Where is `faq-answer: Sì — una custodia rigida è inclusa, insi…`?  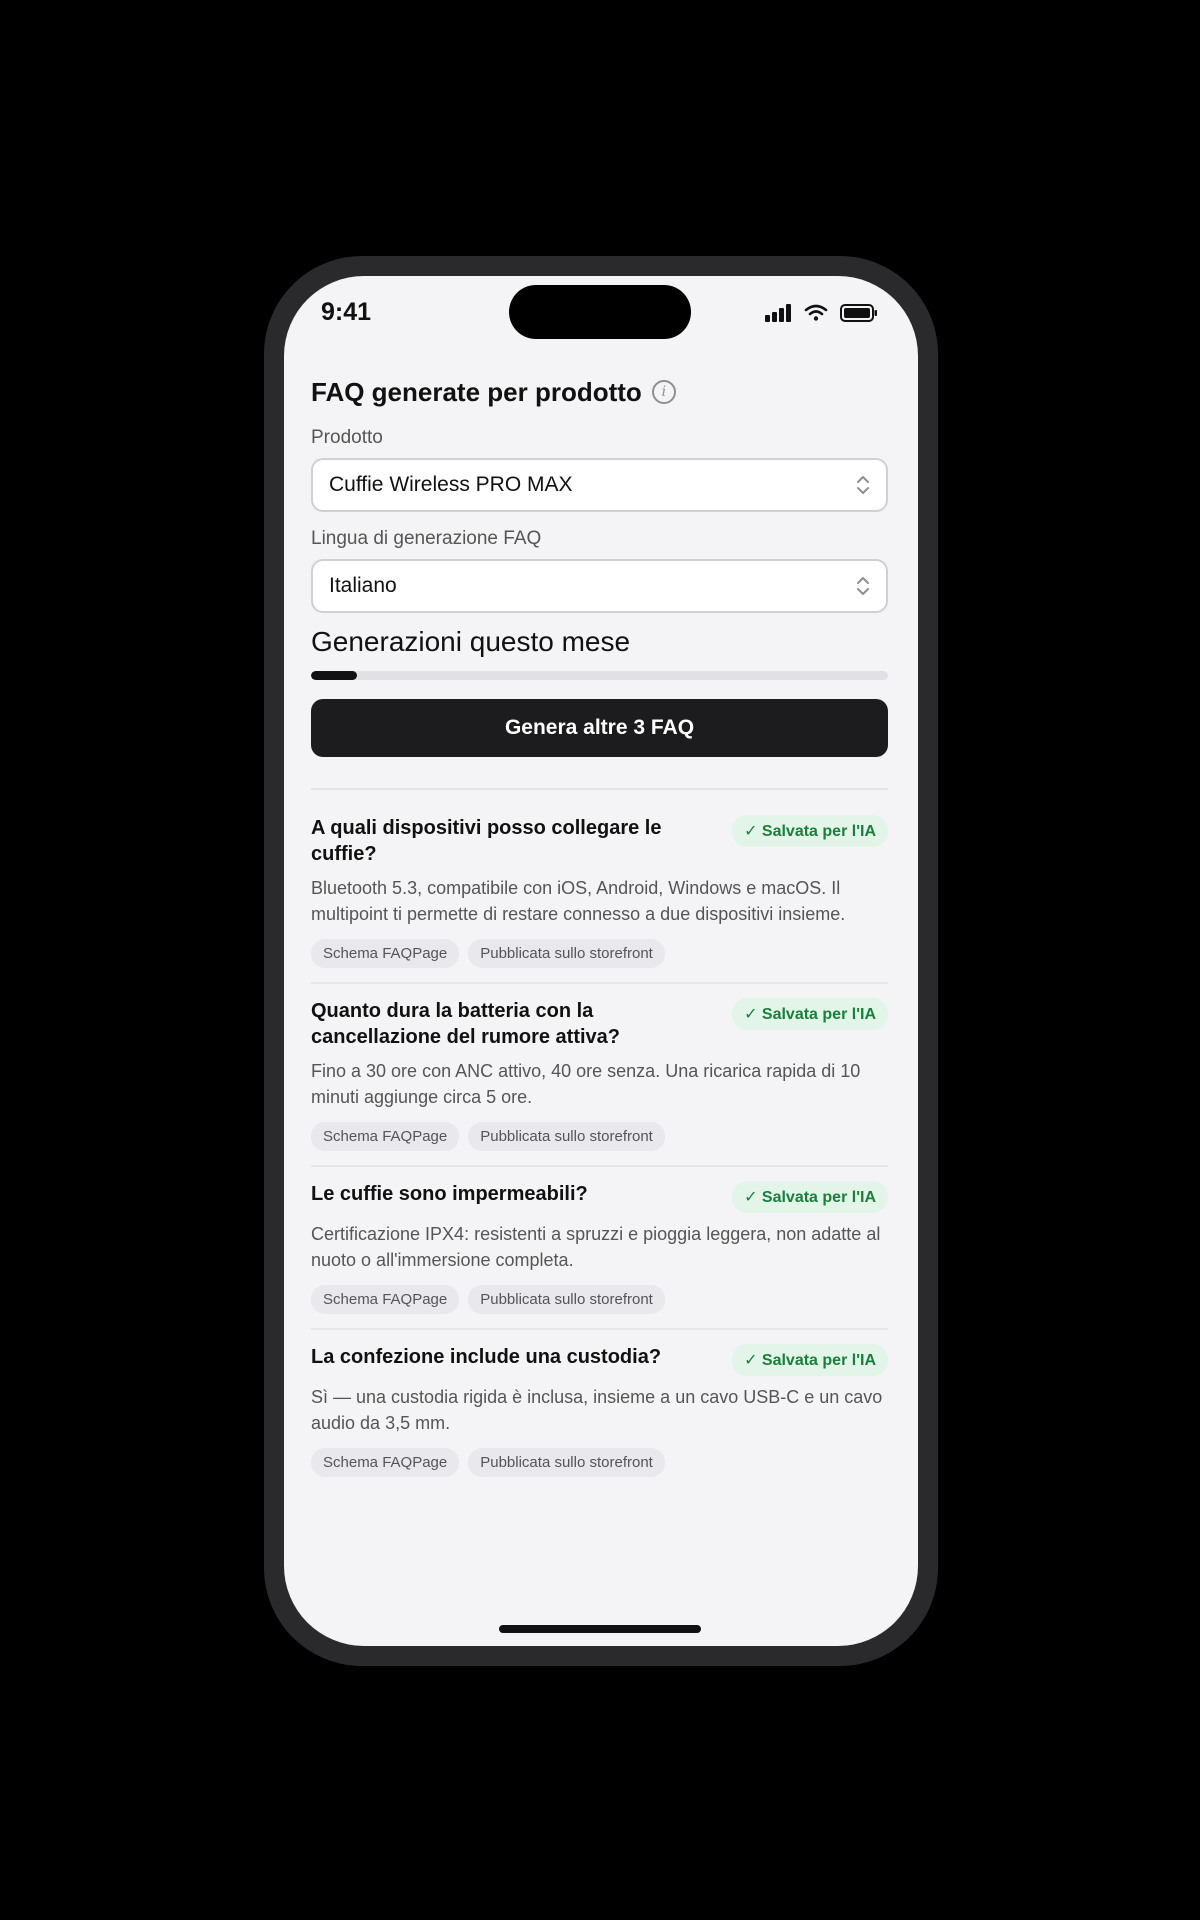 faq-answer: Sì — una custodia rigida è inclusa, insi… is located at coordinates (597, 1410).